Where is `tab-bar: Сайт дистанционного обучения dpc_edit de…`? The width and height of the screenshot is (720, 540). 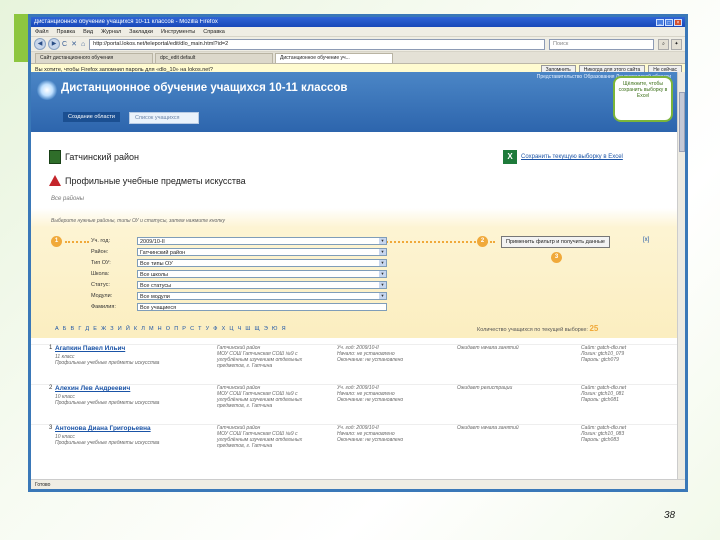 tab-bar: Сайт дистанционного обучения dpc_edit de… is located at coordinates (358, 58).